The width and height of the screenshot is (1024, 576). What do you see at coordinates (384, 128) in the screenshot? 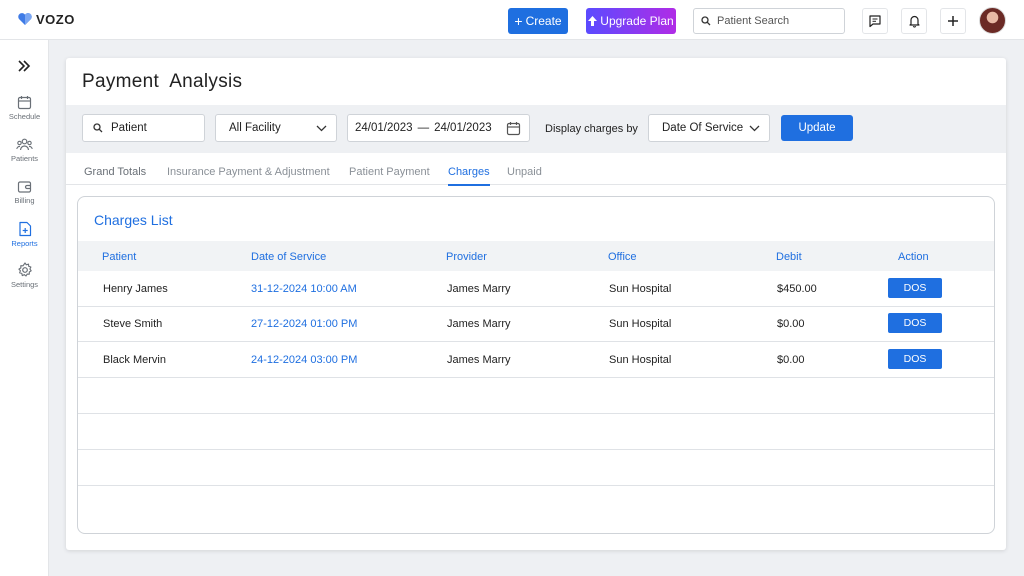
I see `date-from: 24/01/2023` at bounding box center [384, 128].